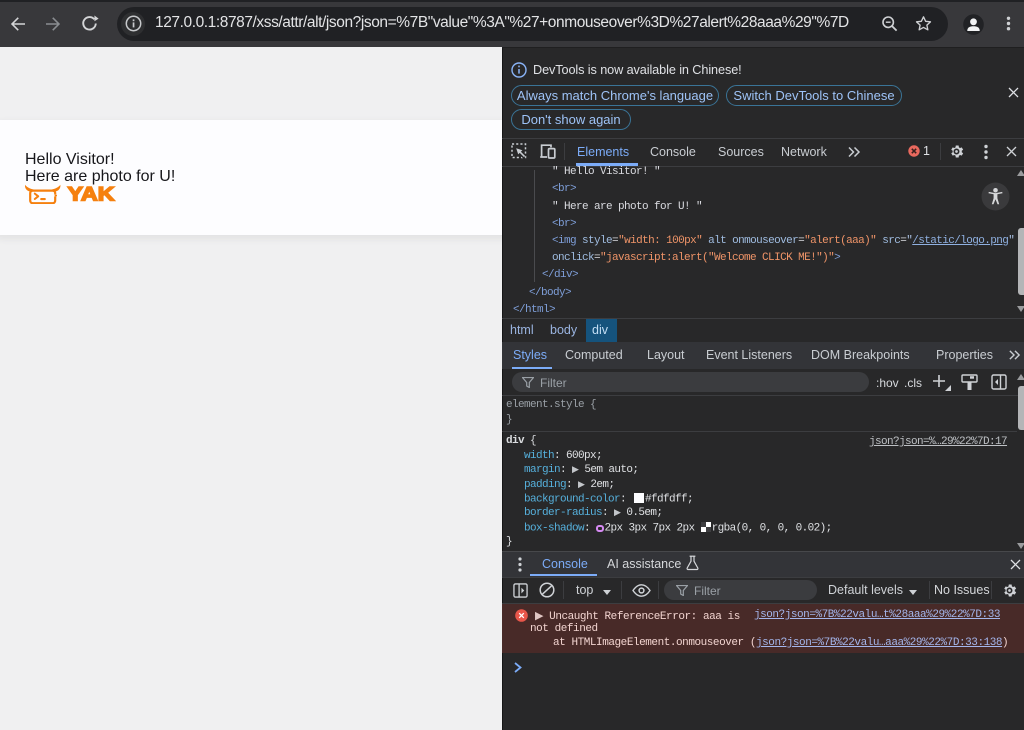 The image size is (1024, 730). I want to click on svg-text: YAK, so click(91, 194).